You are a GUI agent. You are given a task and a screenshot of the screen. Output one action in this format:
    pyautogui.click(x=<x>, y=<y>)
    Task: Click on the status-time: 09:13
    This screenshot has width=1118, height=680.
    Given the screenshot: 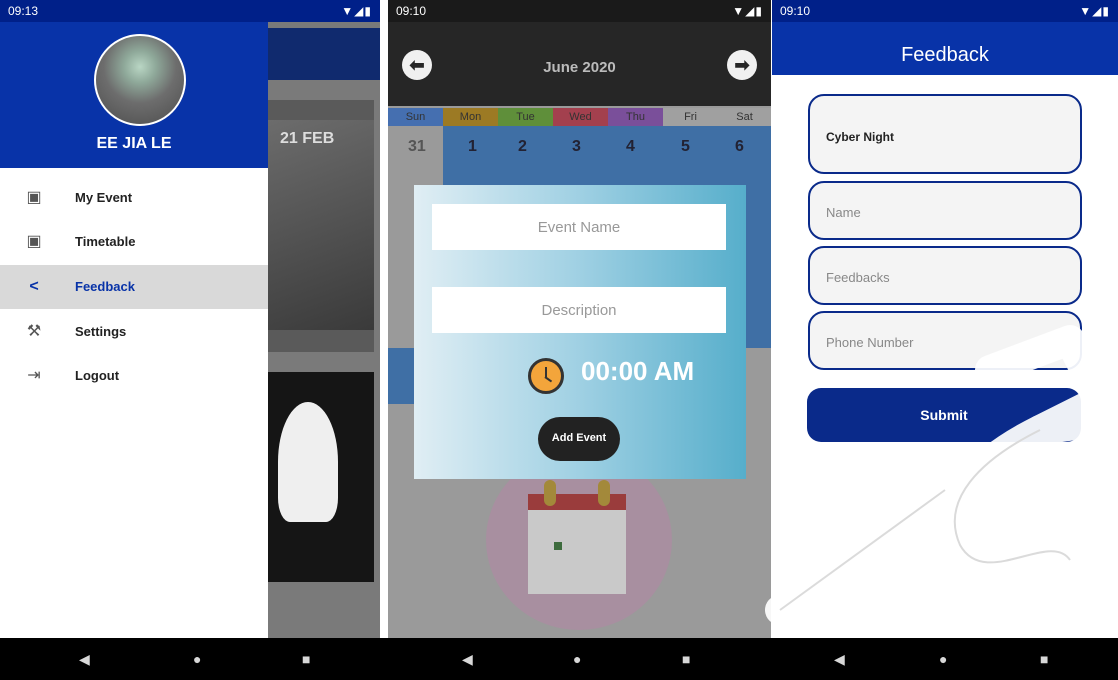 What is the action you would take?
    pyautogui.click(x=23, y=11)
    